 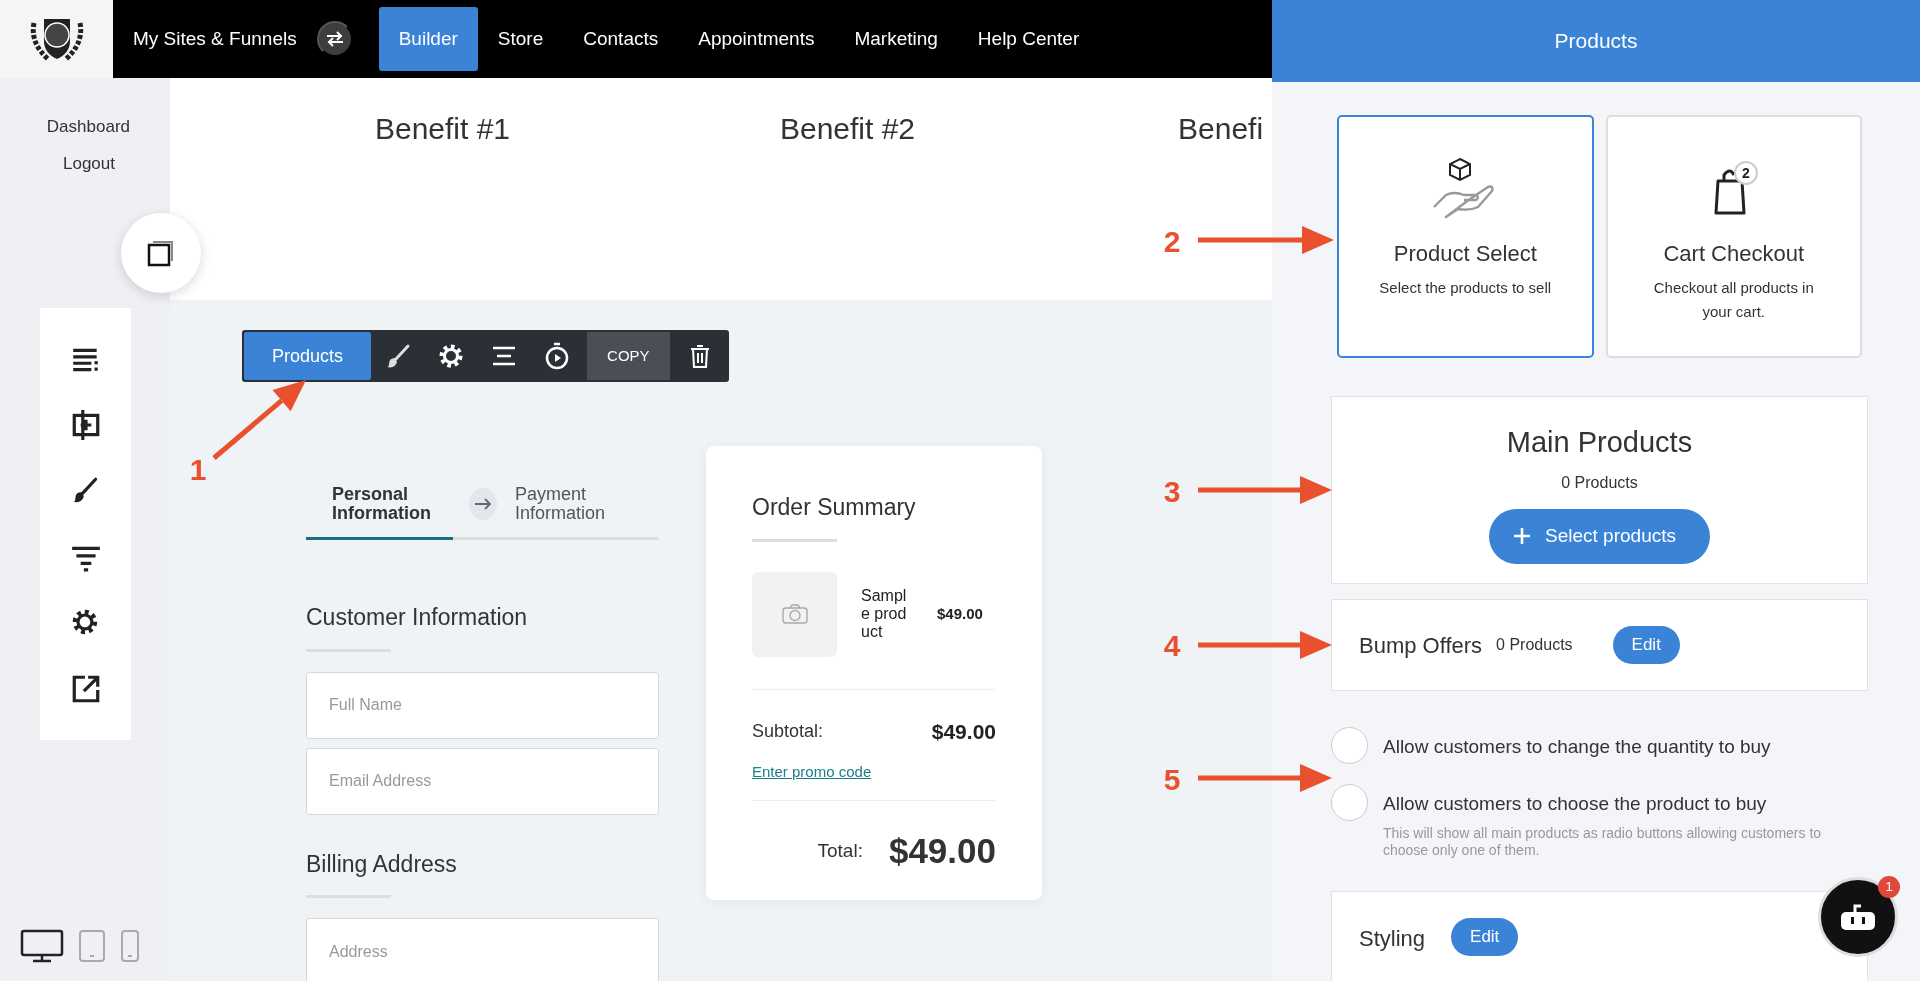 What do you see at coordinates (1522, 536) in the screenshot?
I see `plus-icon` at bounding box center [1522, 536].